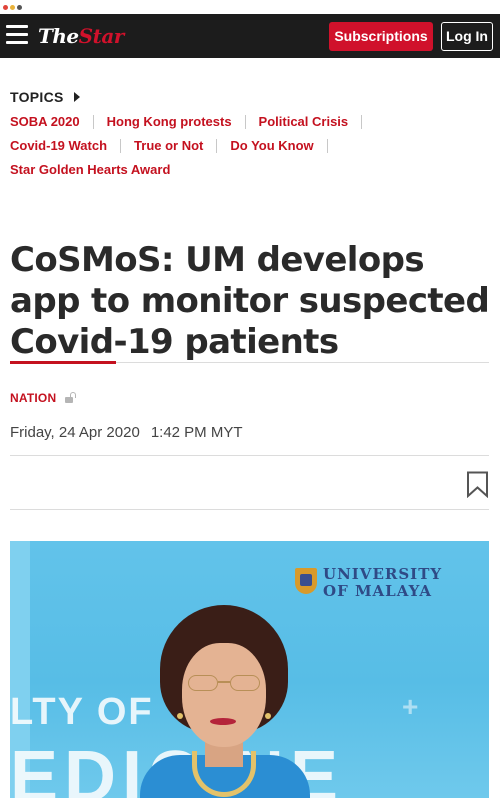  I want to click on meta-divider-bottom, so click(249, 509).